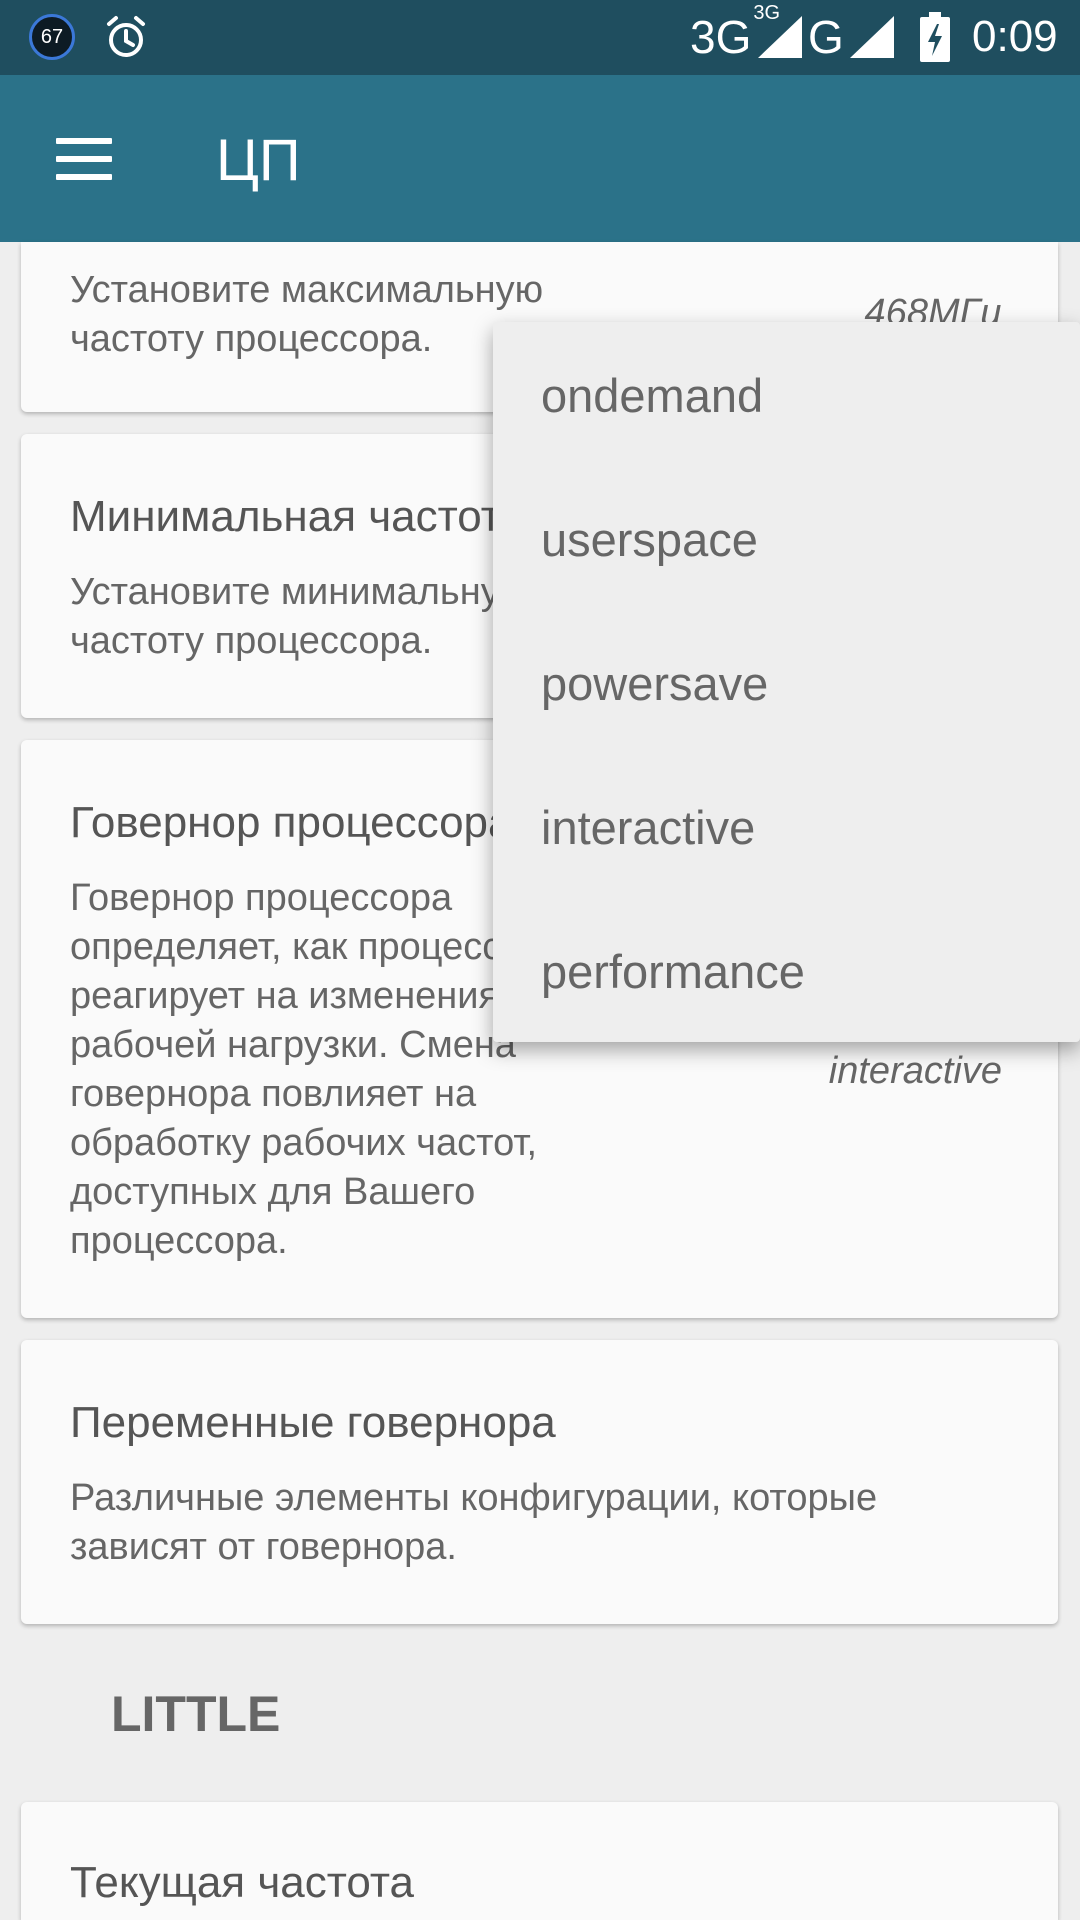 This screenshot has height=1920, width=1080. Describe the element at coordinates (539, 1861) in the screenshot. I see `current-frequency-card: Текущая частота` at that location.